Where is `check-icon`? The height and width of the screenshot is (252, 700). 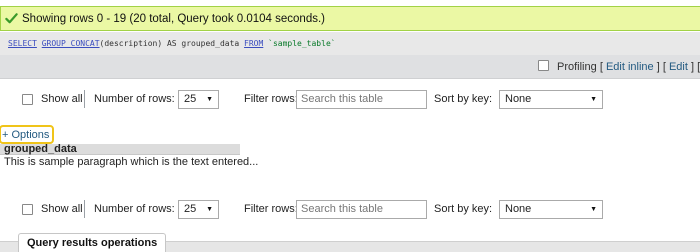 check-icon is located at coordinates (11, 18).